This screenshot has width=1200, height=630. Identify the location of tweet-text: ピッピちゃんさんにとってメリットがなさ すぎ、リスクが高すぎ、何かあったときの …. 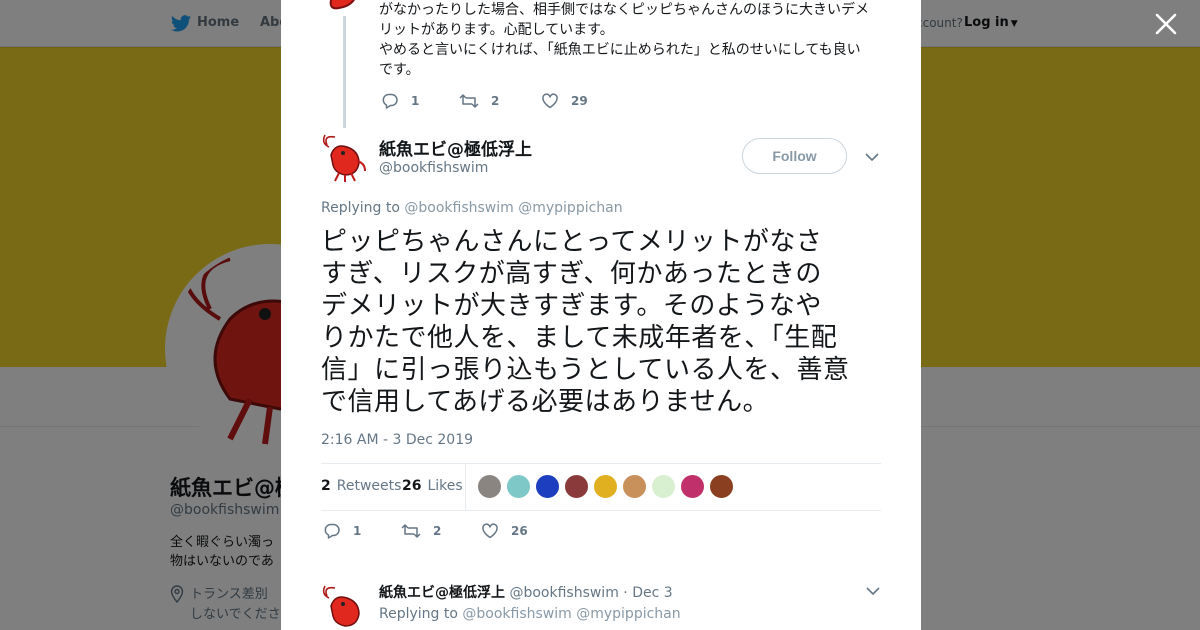
(604, 322).